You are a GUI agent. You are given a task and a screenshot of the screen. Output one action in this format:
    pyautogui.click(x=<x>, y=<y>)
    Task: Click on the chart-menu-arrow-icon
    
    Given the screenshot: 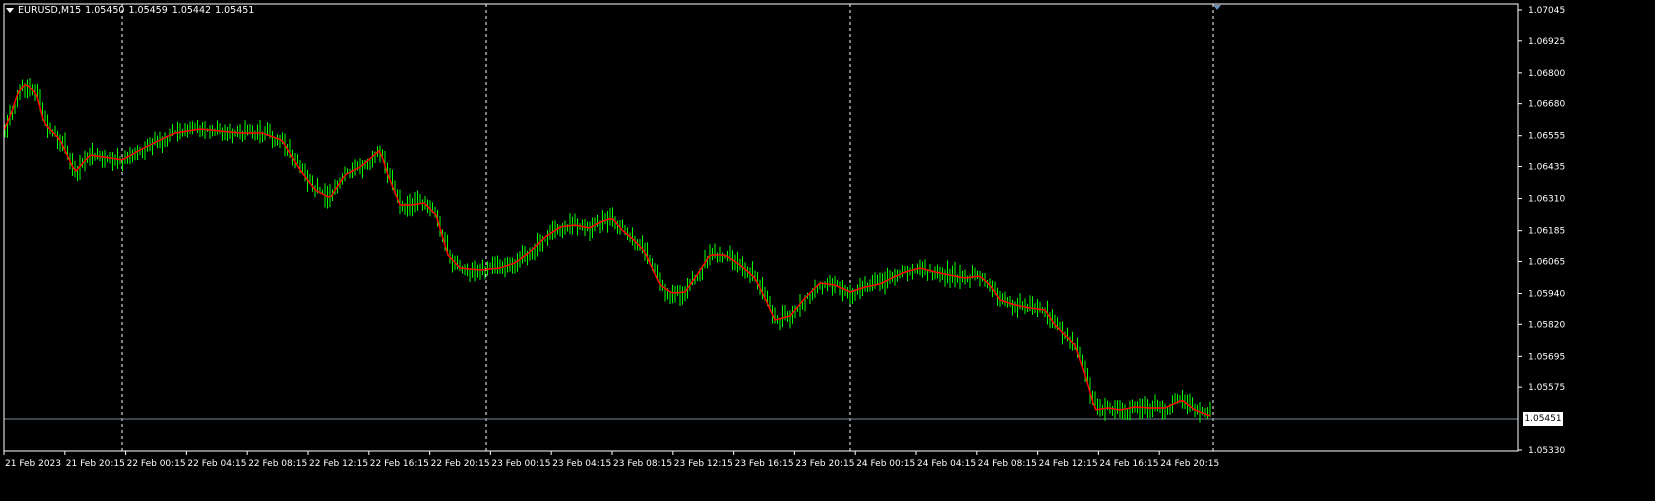 What is the action you would take?
    pyautogui.click(x=10, y=10)
    